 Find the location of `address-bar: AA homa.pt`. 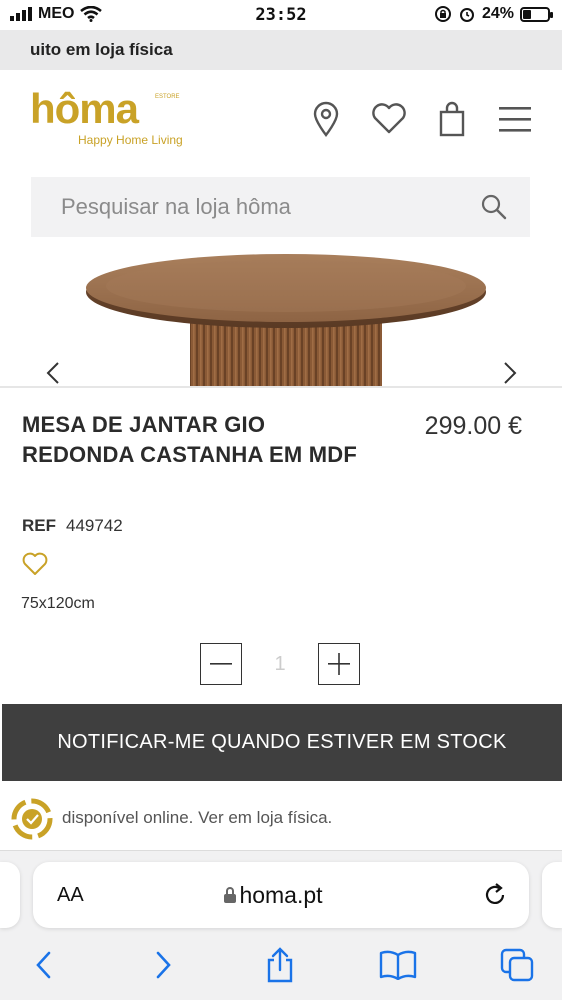

address-bar: AA homa.pt is located at coordinates (281, 895).